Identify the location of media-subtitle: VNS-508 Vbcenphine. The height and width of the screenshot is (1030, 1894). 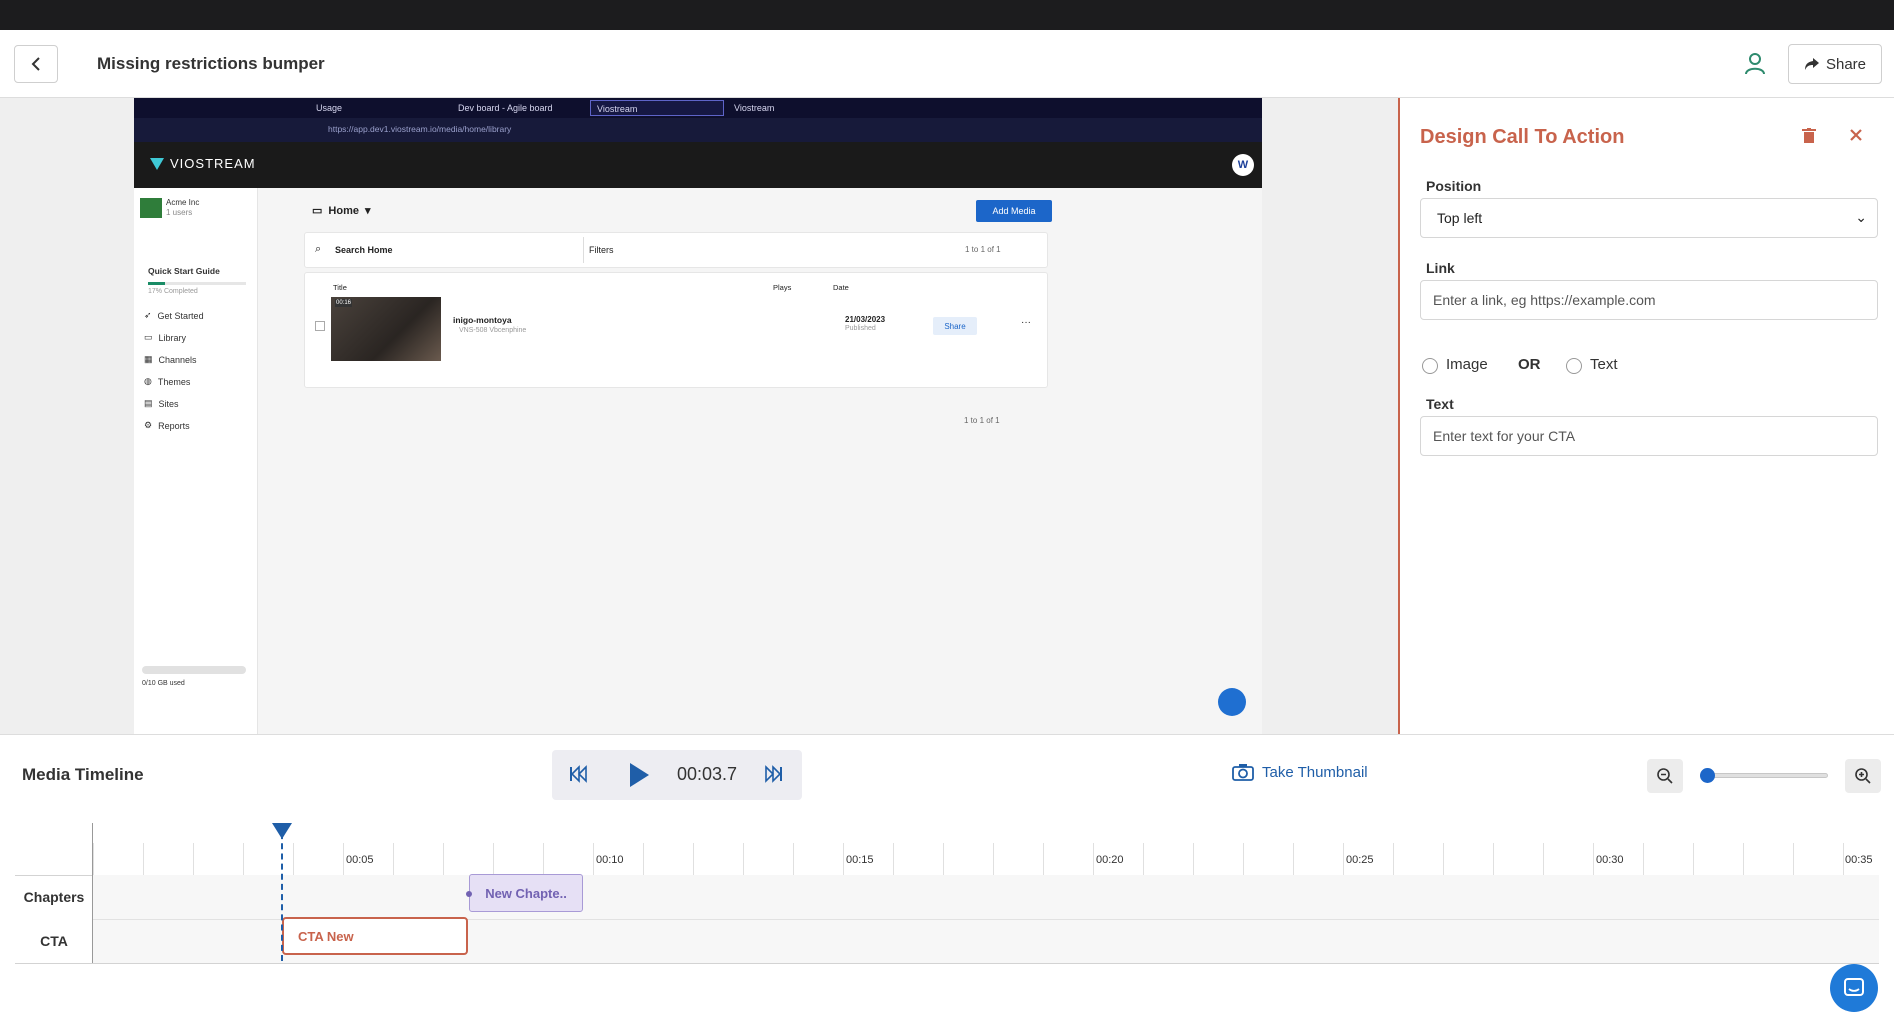
(493, 330).